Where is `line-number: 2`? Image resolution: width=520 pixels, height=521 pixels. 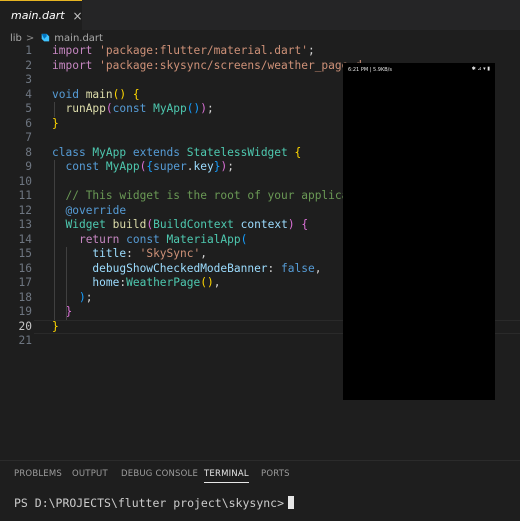
line-number: 2 is located at coordinates (28, 65).